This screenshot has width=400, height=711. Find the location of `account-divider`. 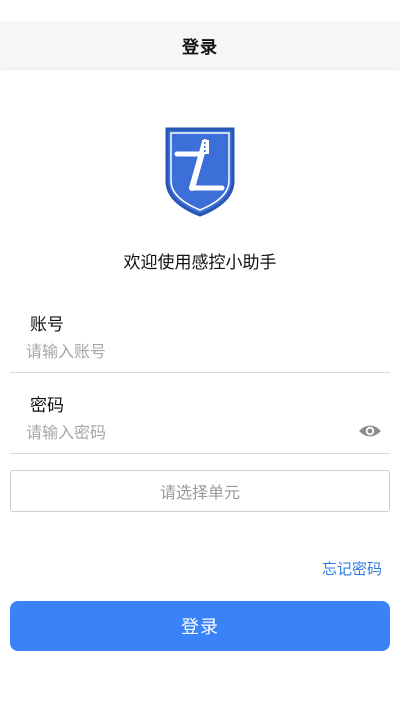

account-divider is located at coordinates (200, 372).